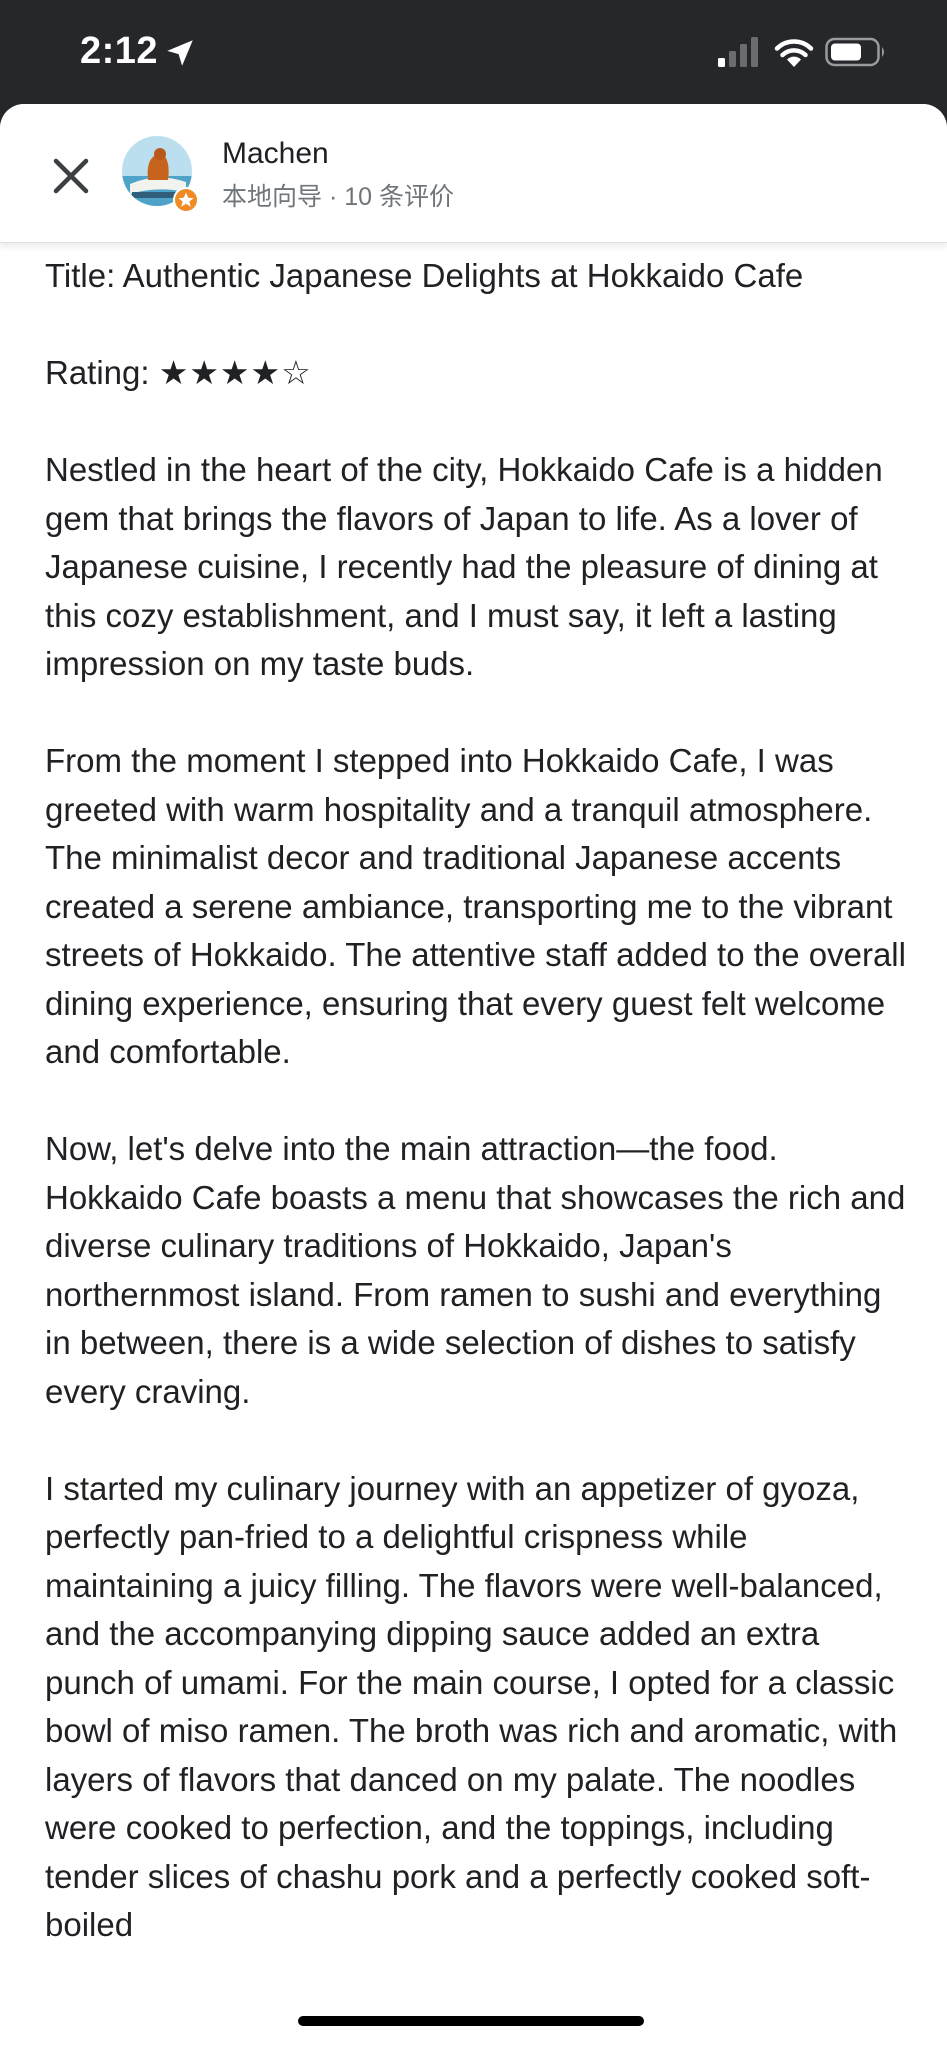 Image resolution: width=947 pixels, height=2048 pixels. What do you see at coordinates (180, 53) in the screenshot?
I see `location-arrow-icon` at bounding box center [180, 53].